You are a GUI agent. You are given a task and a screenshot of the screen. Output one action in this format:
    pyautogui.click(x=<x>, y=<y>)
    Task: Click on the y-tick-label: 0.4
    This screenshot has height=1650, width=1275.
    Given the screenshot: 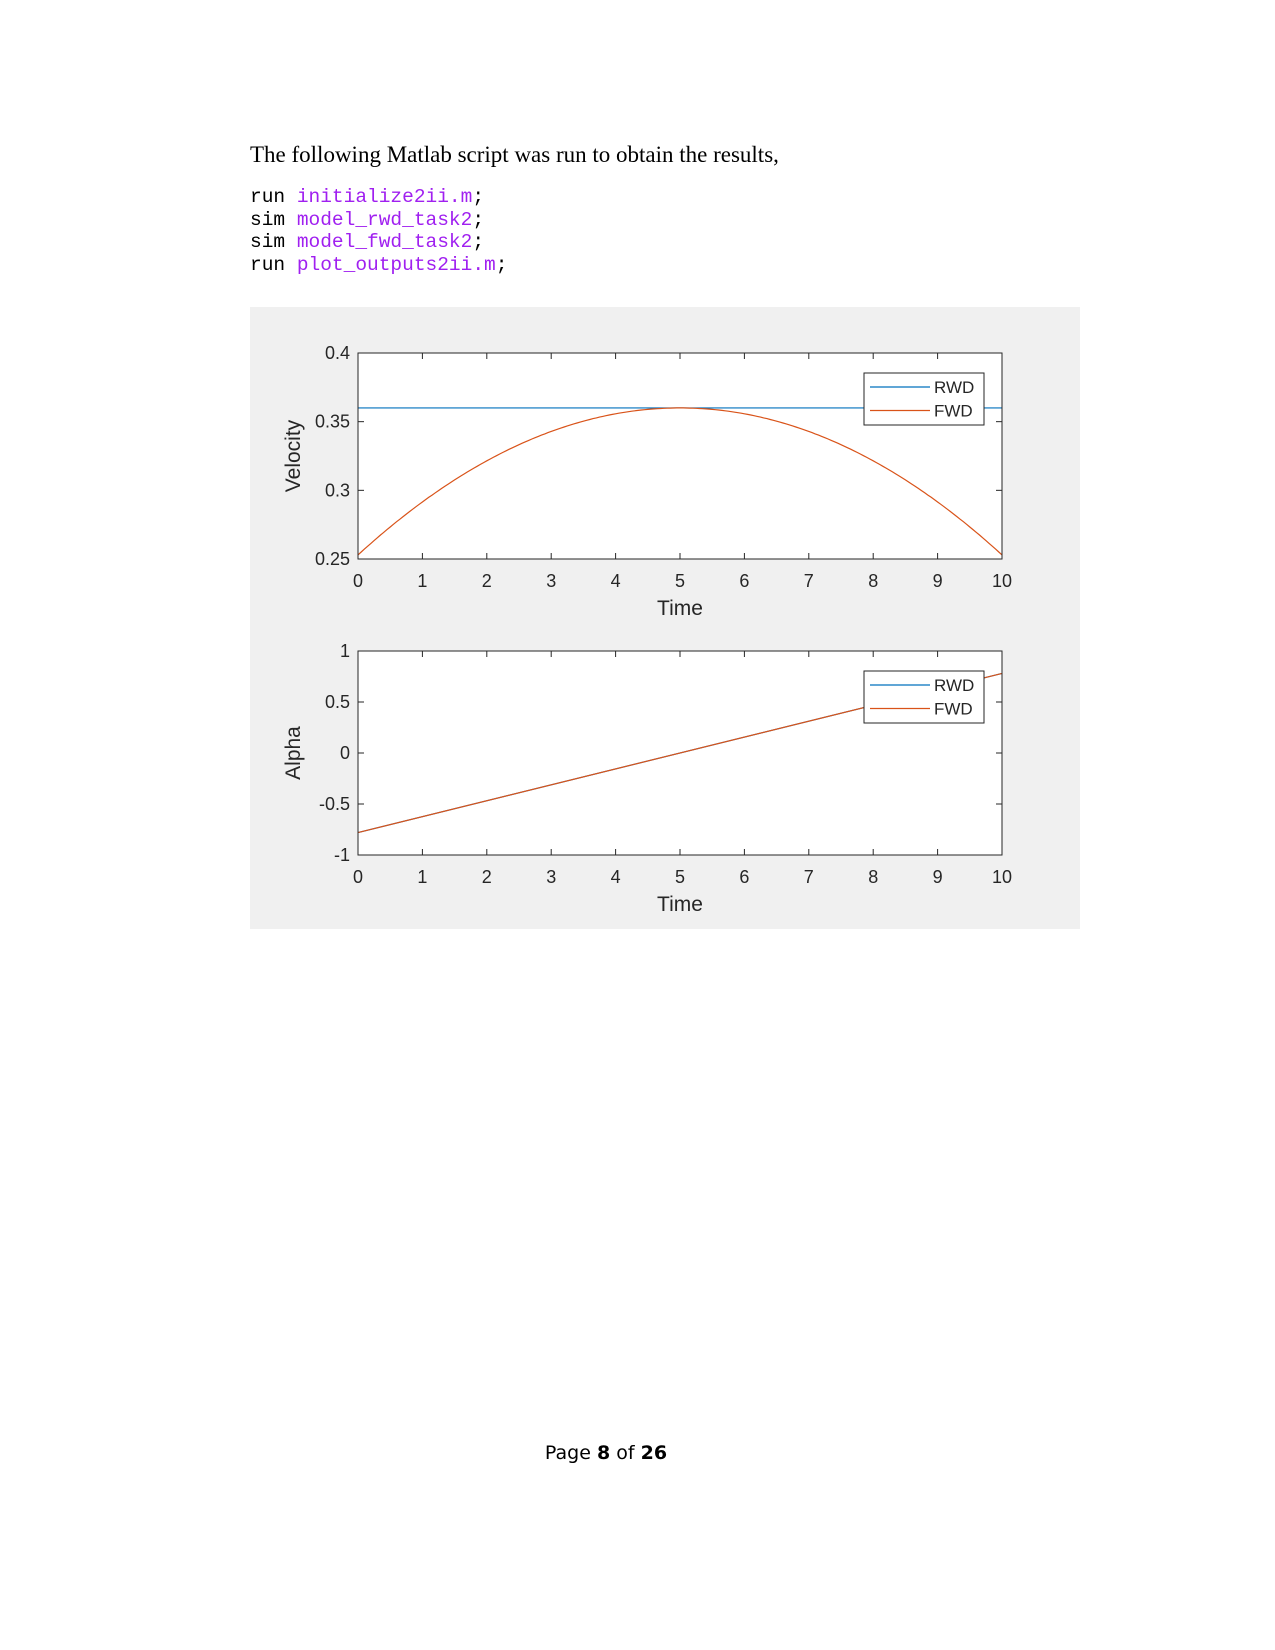 What is the action you would take?
    pyautogui.click(x=337, y=353)
    